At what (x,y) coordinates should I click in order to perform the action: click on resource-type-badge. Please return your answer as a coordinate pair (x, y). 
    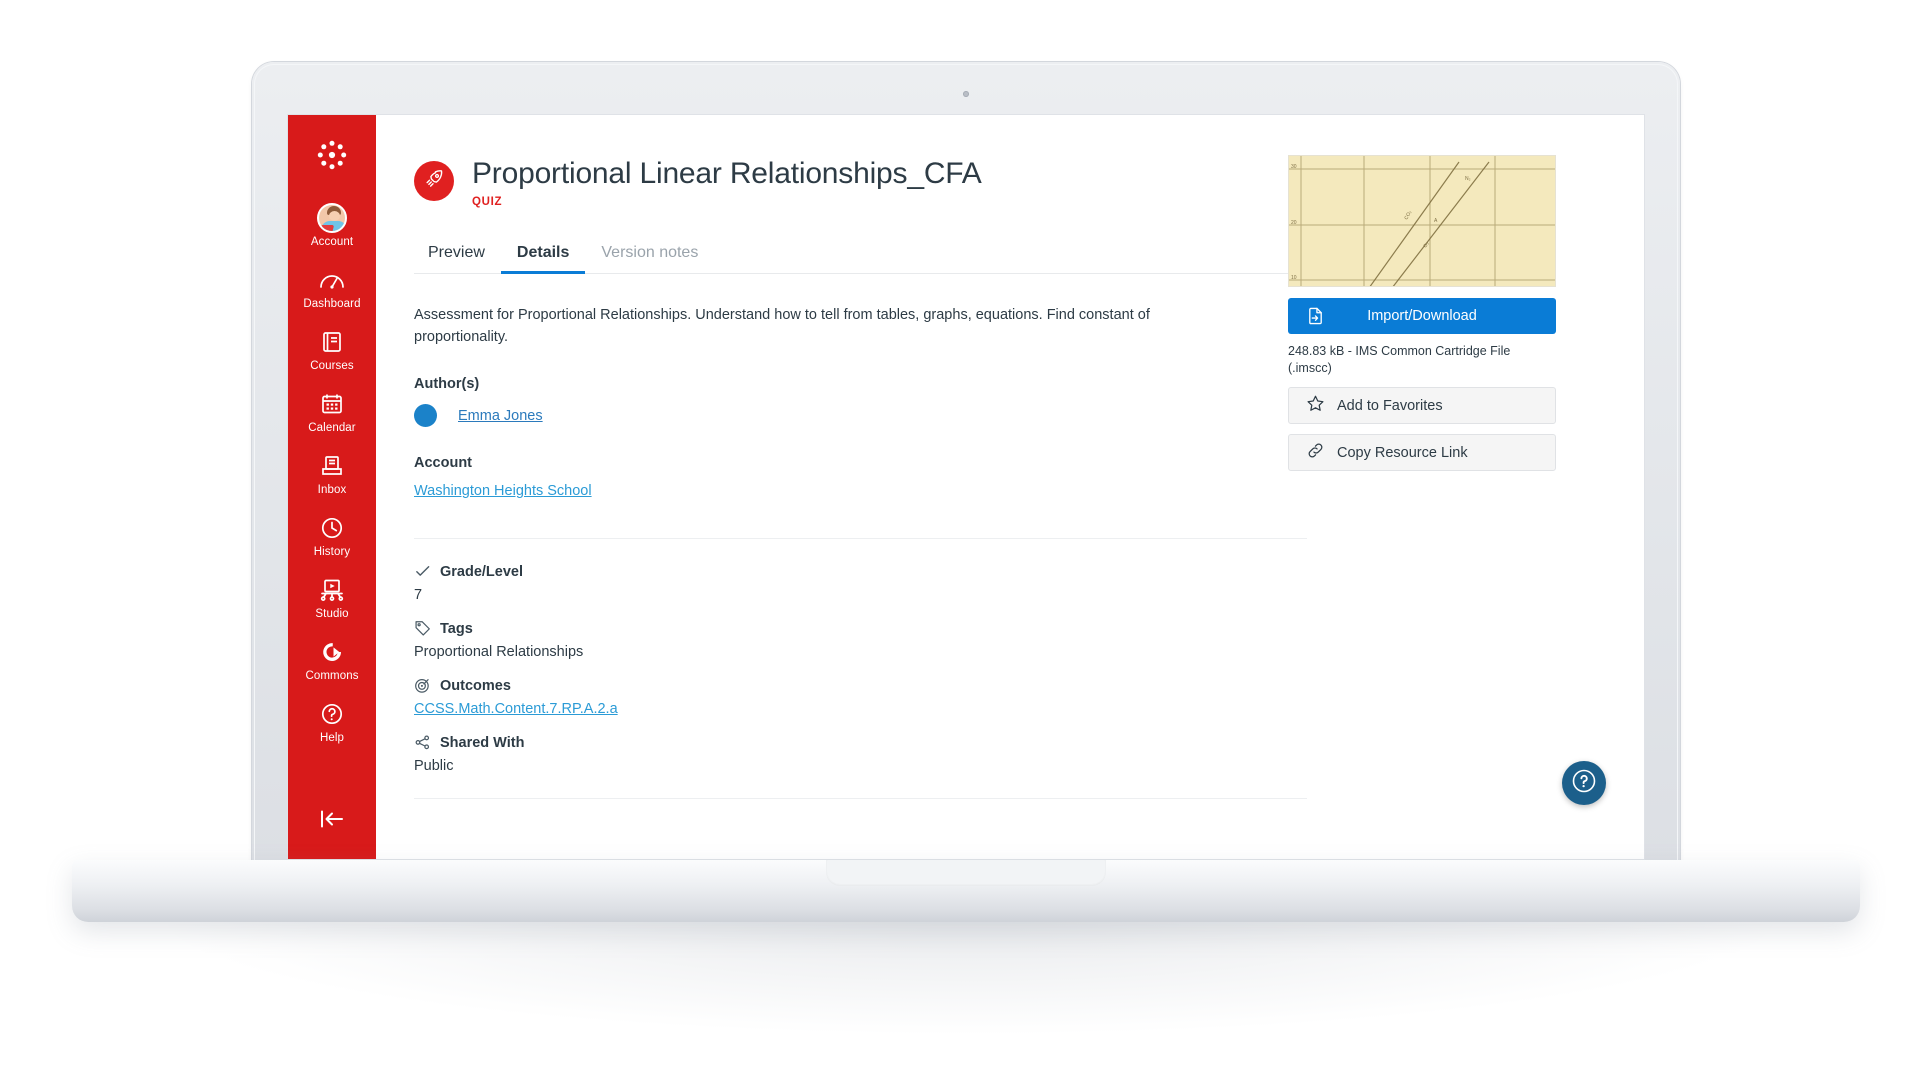
    Looking at the image, I should click on (434, 181).